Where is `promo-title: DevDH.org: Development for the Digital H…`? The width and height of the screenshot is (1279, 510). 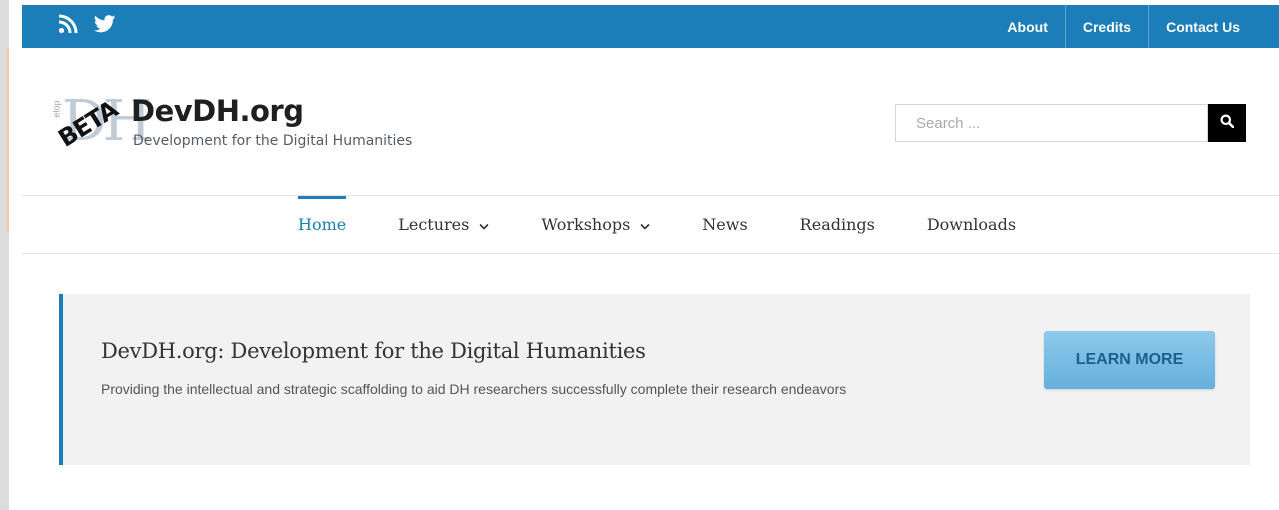 promo-title: DevDH.org: Development for the Digital H… is located at coordinates (373, 351).